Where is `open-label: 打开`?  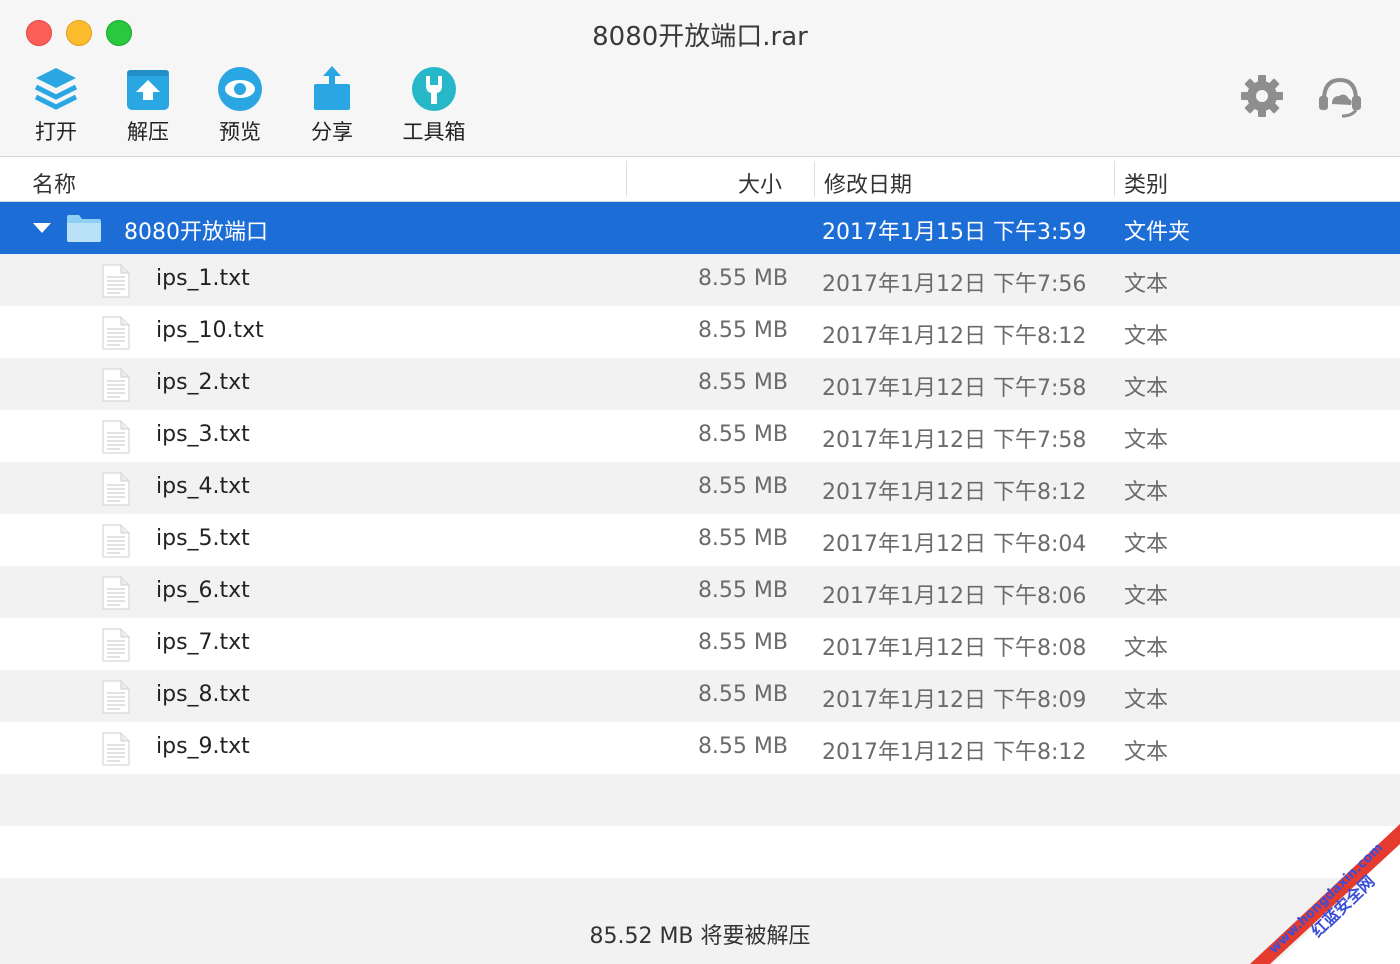
open-label: 打开 is located at coordinates (56, 132).